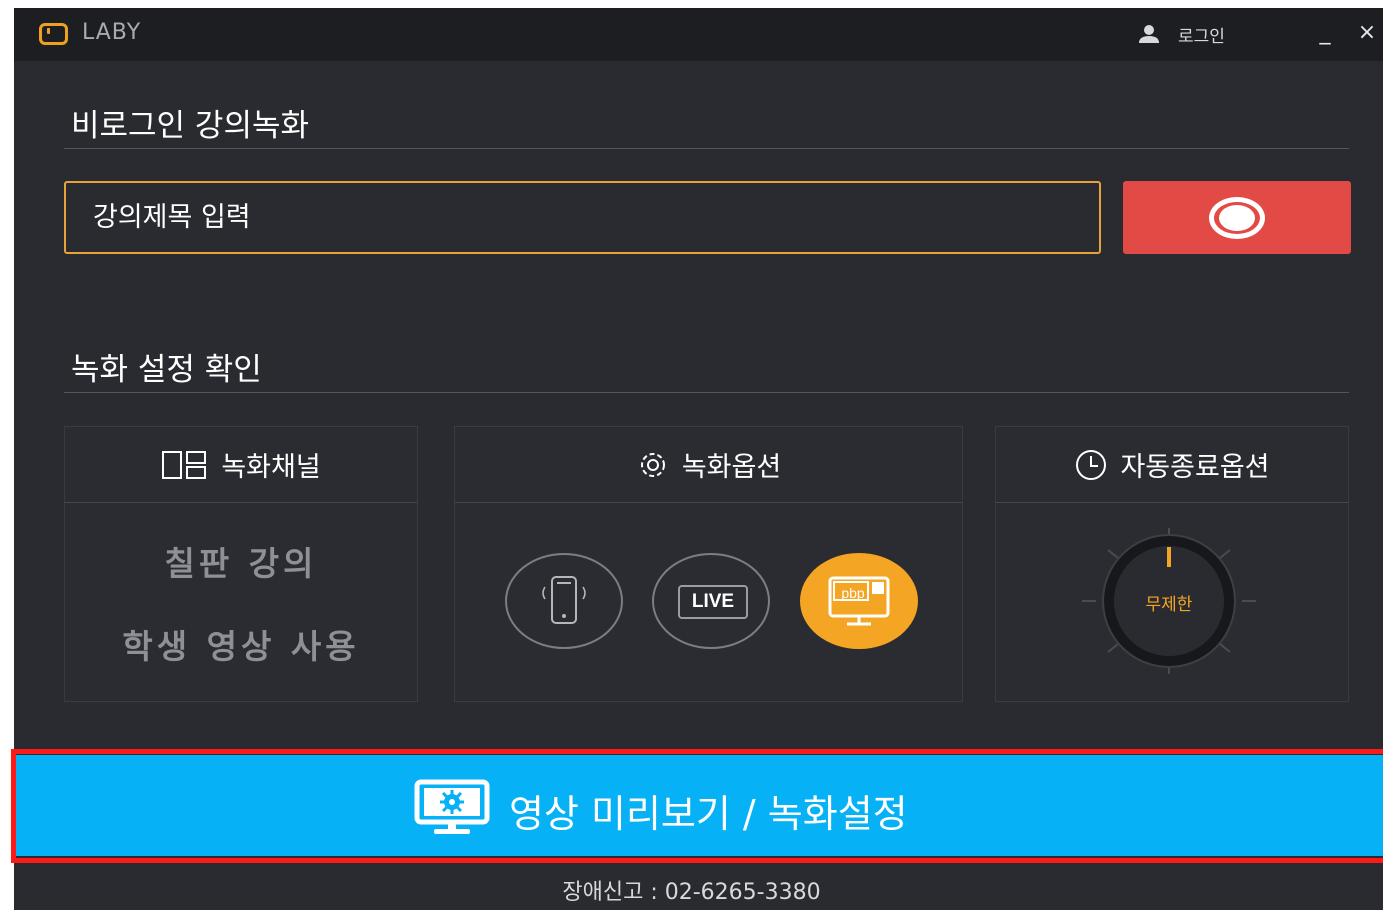 The height and width of the screenshot is (910, 1383). I want to click on channel-line: 칠판 강의, so click(241, 563).